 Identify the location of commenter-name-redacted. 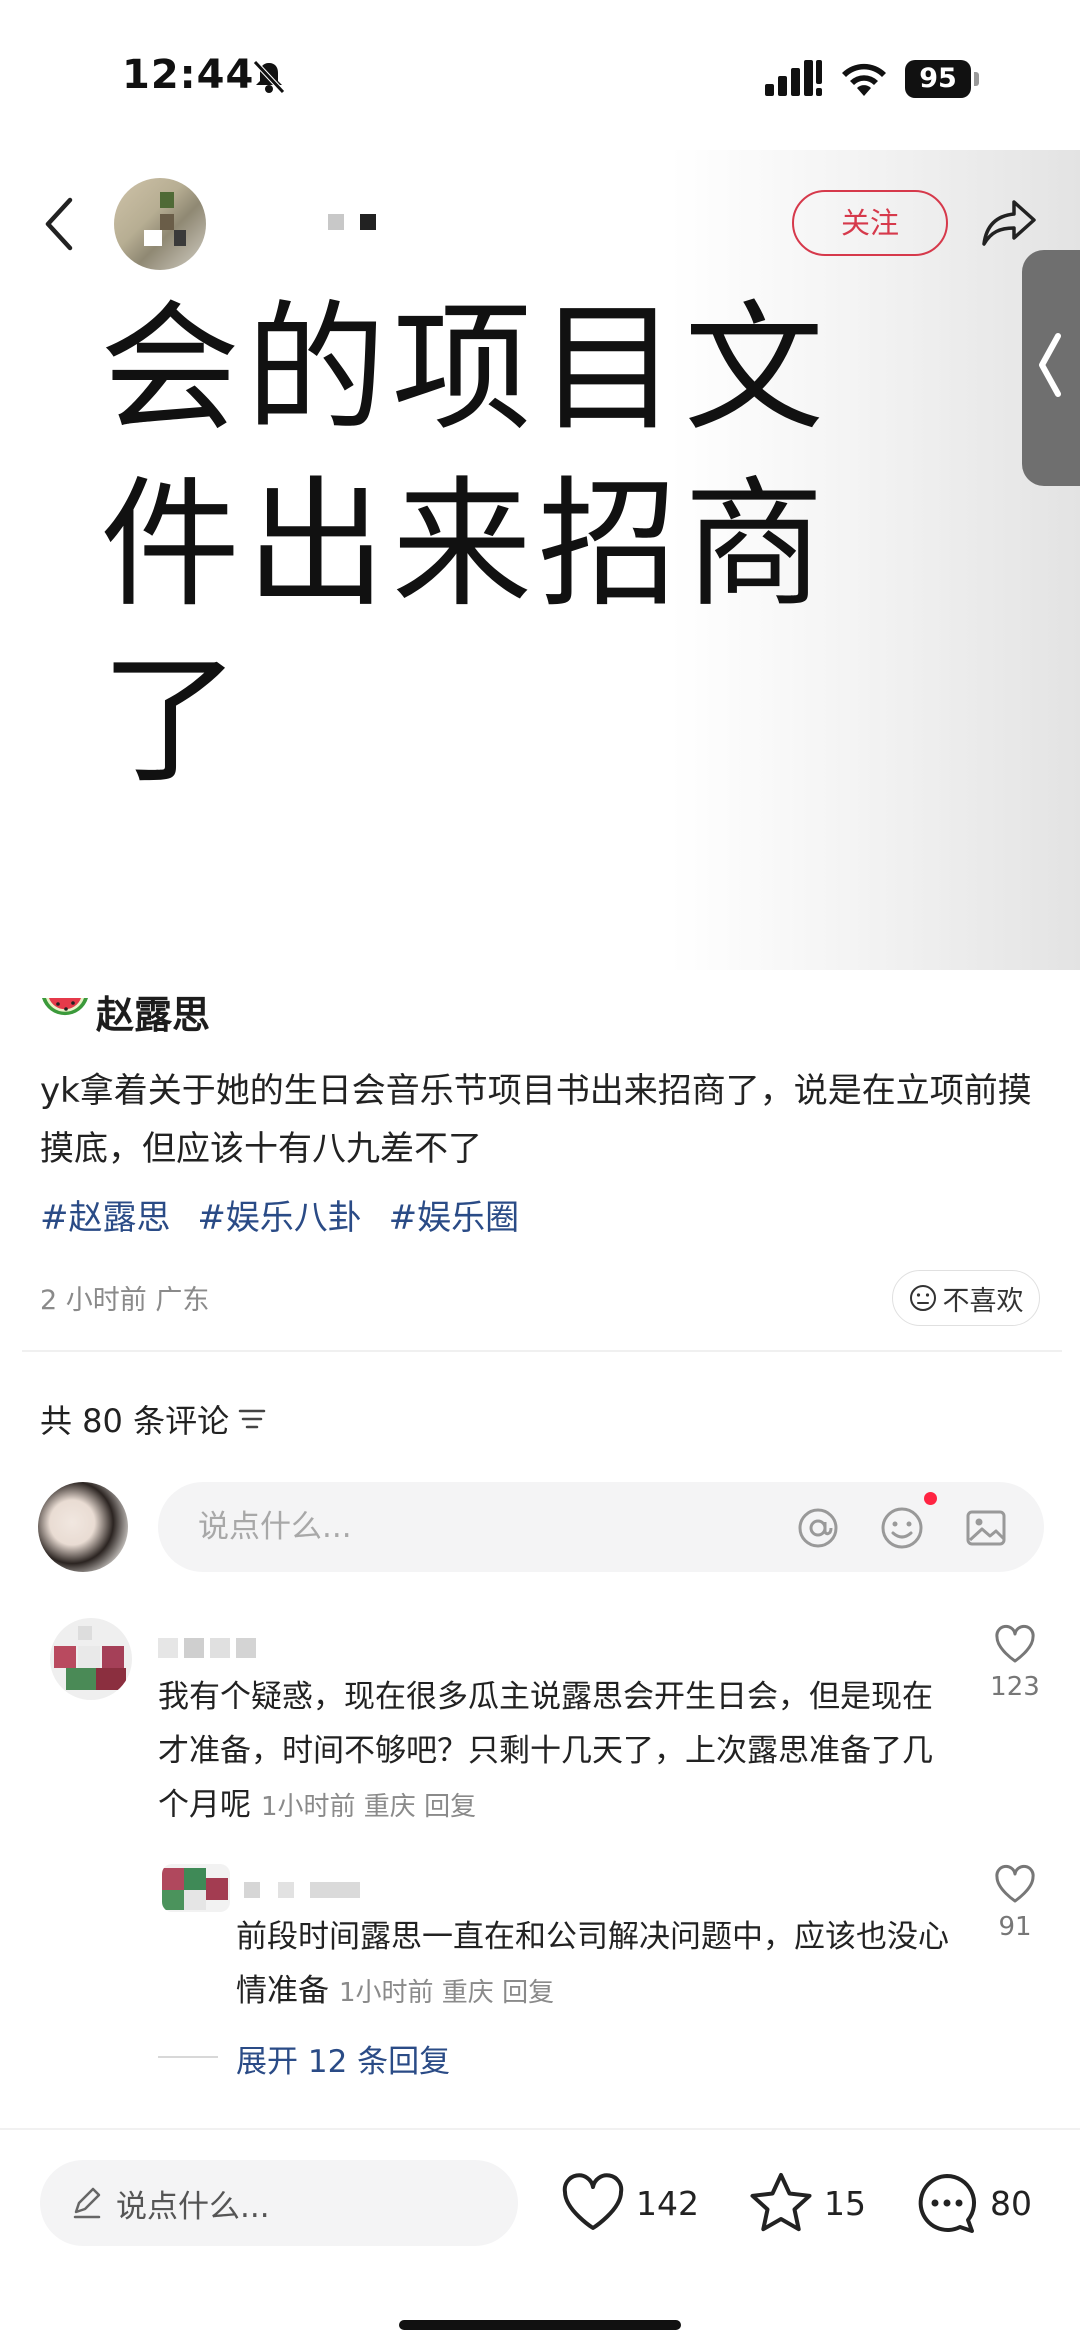
(210, 1649).